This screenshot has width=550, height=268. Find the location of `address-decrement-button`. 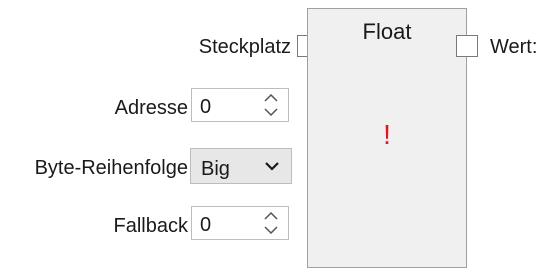

address-decrement-button is located at coordinates (271, 112).